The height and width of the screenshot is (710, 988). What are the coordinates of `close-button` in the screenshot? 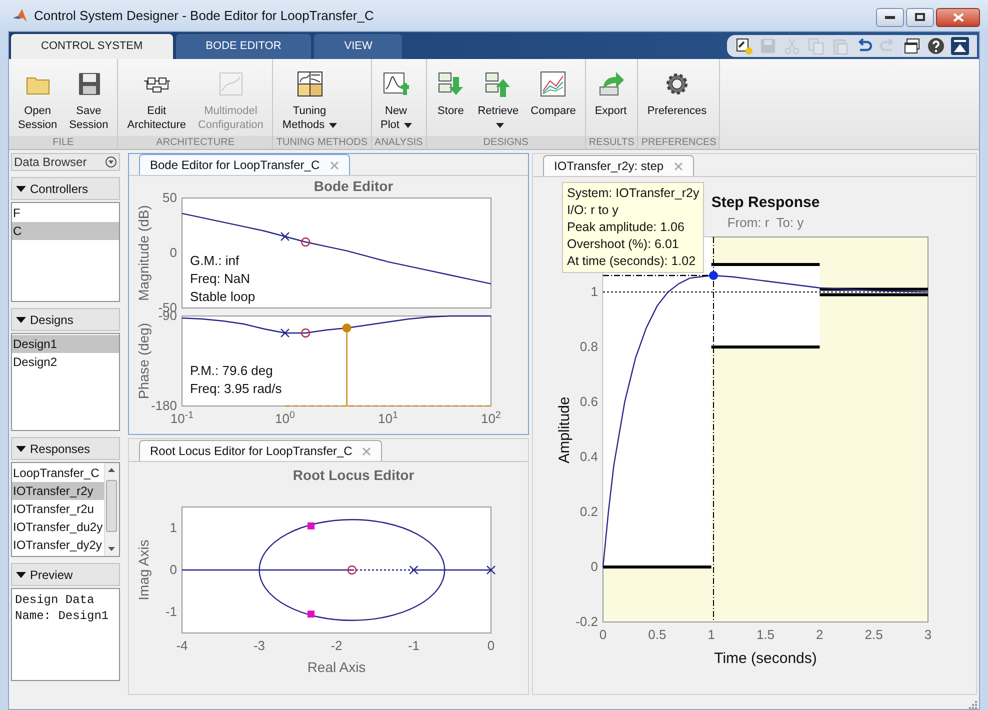 It's located at (958, 17).